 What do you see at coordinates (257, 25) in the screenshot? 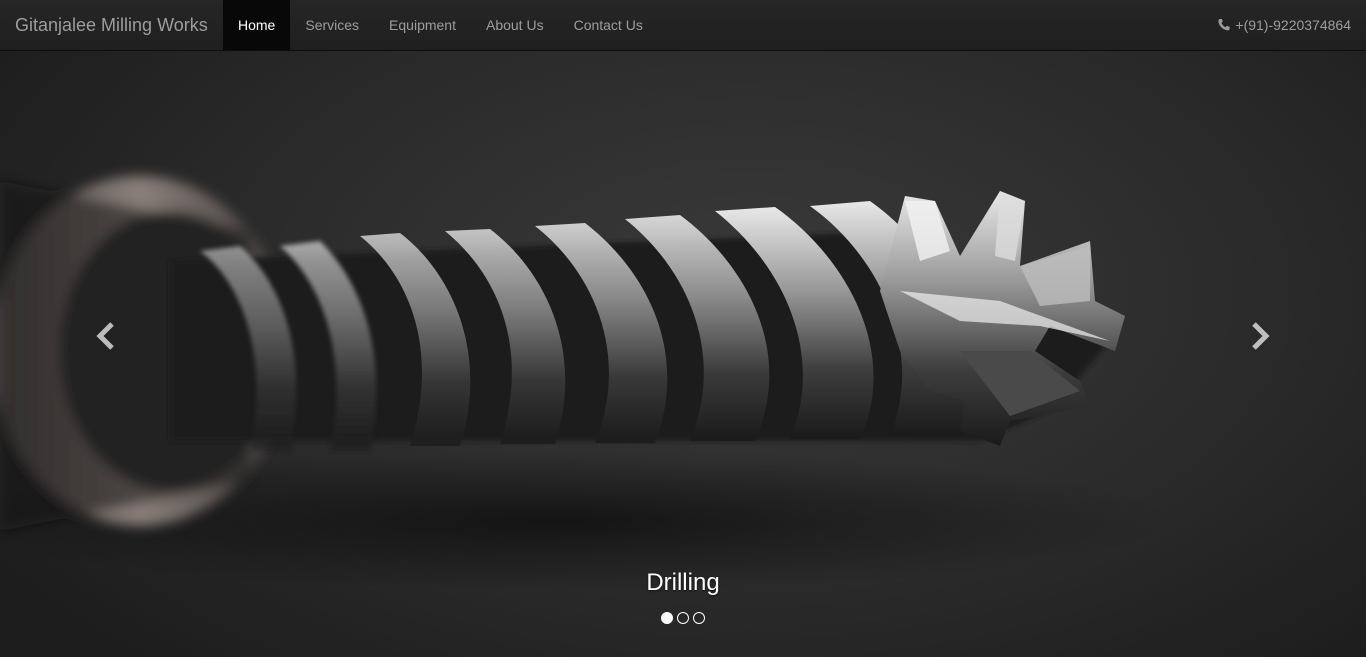
I see `nav-item-home: Home` at bounding box center [257, 25].